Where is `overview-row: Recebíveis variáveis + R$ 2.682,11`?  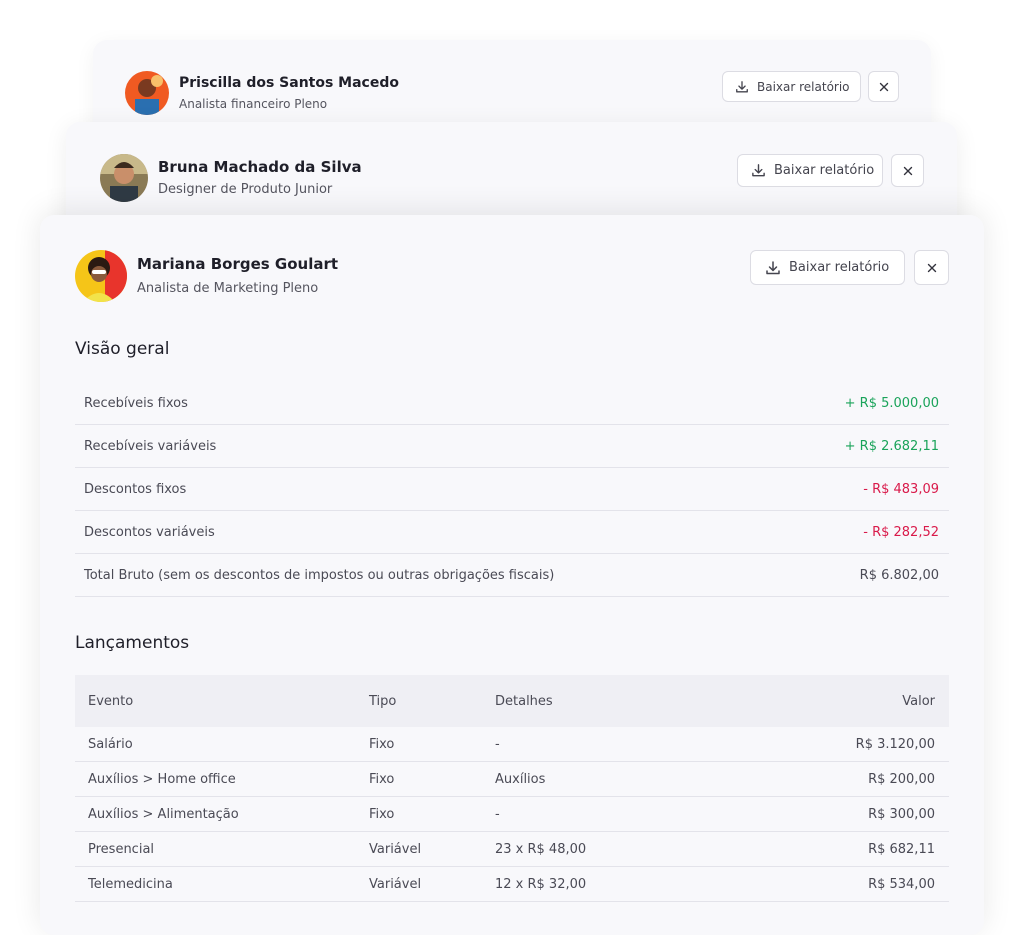 overview-row: Recebíveis variáveis + R$ 2.682,11 is located at coordinates (512, 446).